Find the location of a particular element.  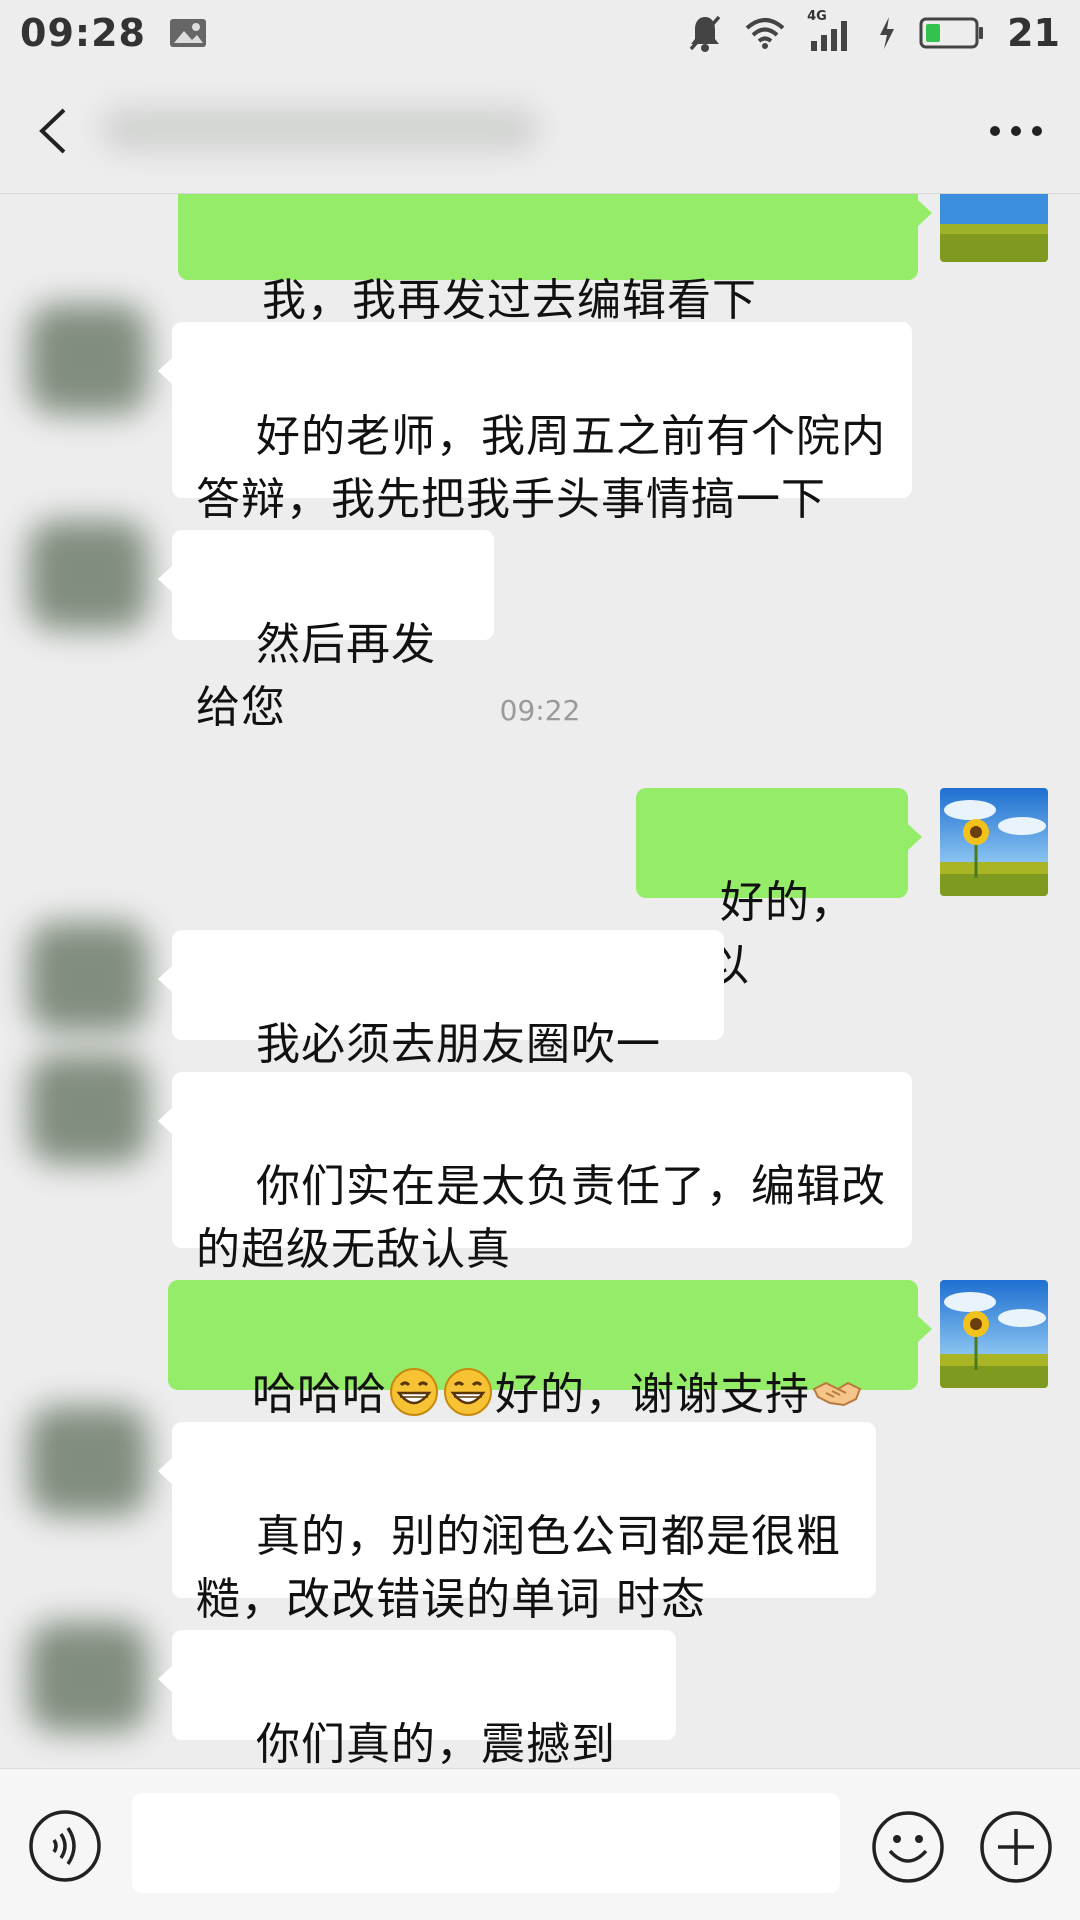

voice-icon is located at coordinates (65, 1846).